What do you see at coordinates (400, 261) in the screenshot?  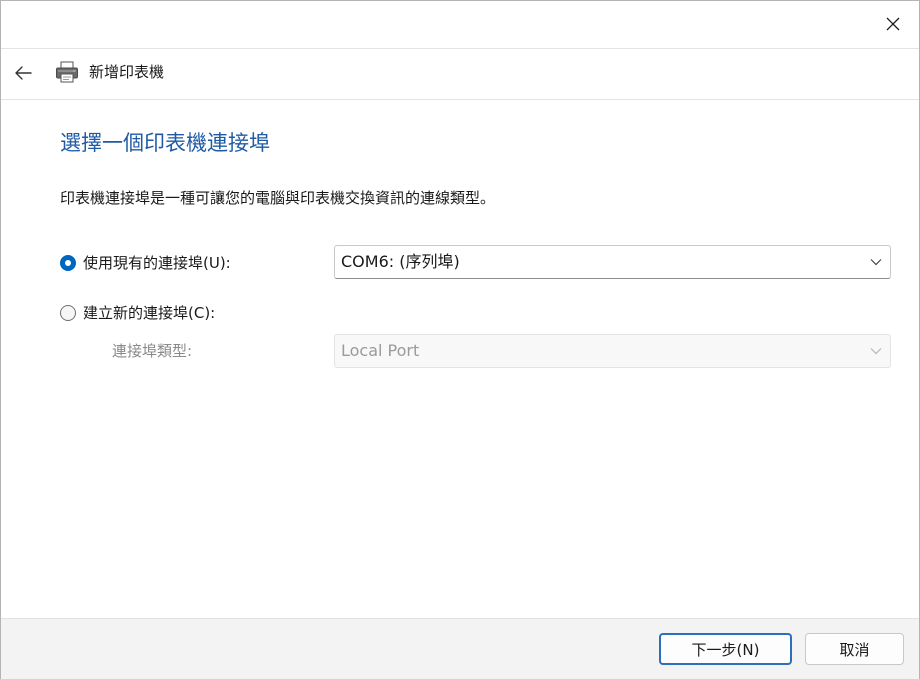 I see `existing-port-value: COM6: (序列埠)` at bounding box center [400, 261].